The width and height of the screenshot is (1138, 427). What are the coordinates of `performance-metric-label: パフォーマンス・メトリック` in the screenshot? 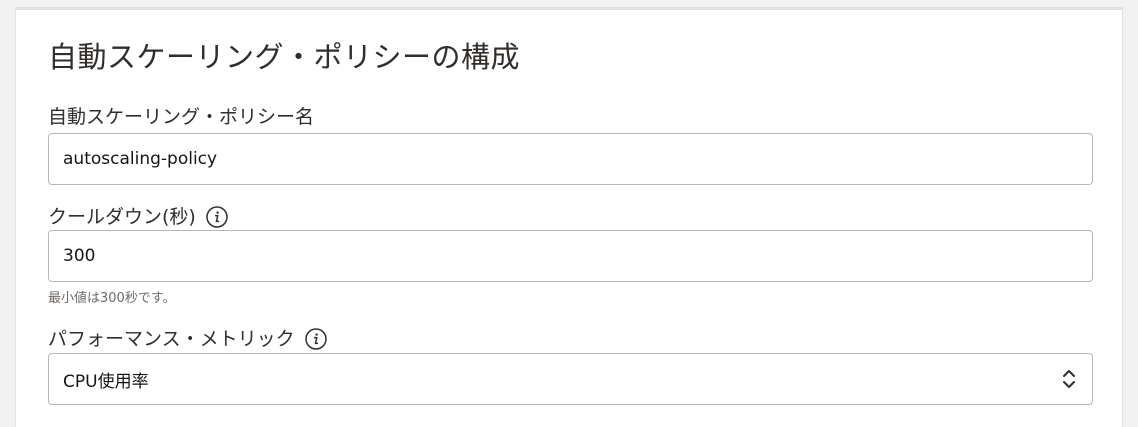 It's located at (171, 338).